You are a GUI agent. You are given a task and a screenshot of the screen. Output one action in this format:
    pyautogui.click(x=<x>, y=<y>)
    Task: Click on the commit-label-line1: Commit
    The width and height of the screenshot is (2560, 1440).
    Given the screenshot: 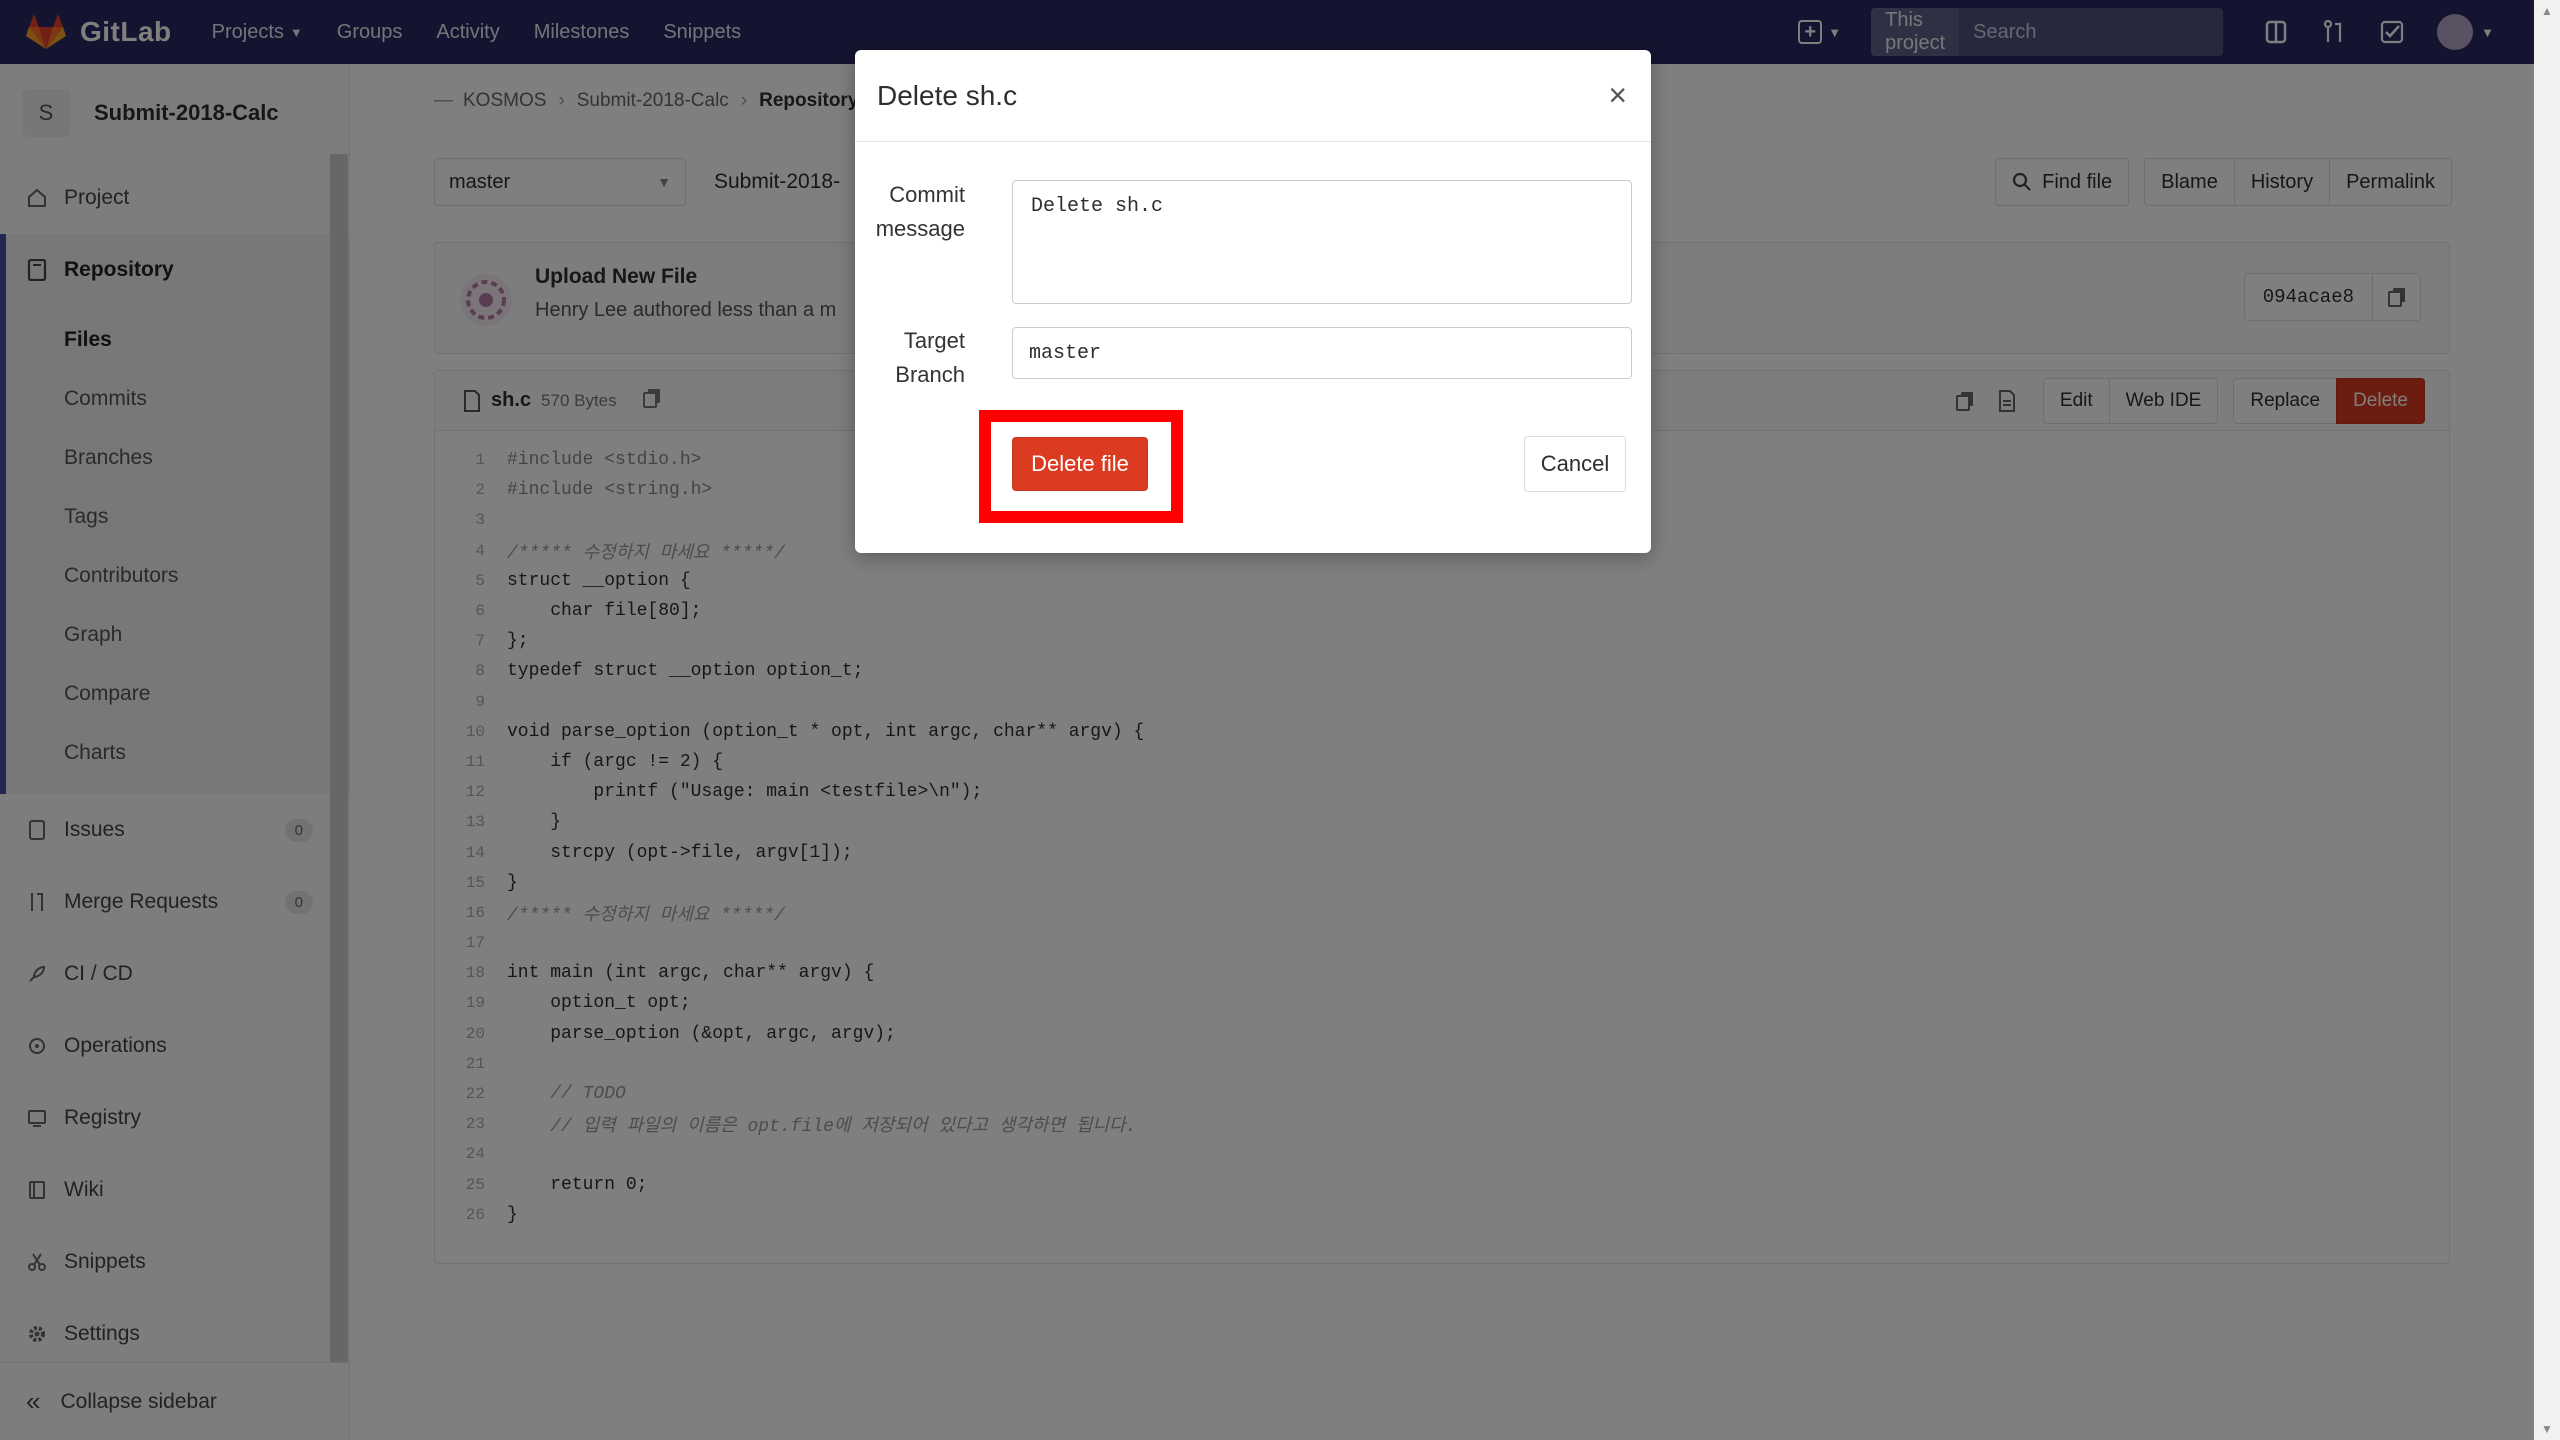 What is the action you would take?
    pyautogui.click(x=927, y=194)
    